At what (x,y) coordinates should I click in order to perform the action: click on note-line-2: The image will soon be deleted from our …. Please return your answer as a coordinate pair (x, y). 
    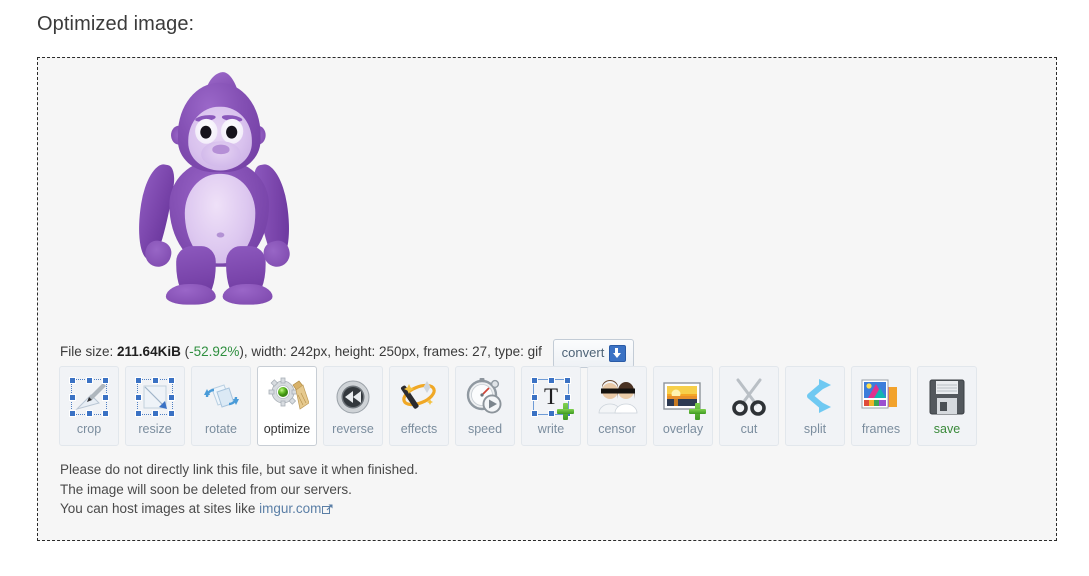
    Looking at the image, I should click on (206, 489).